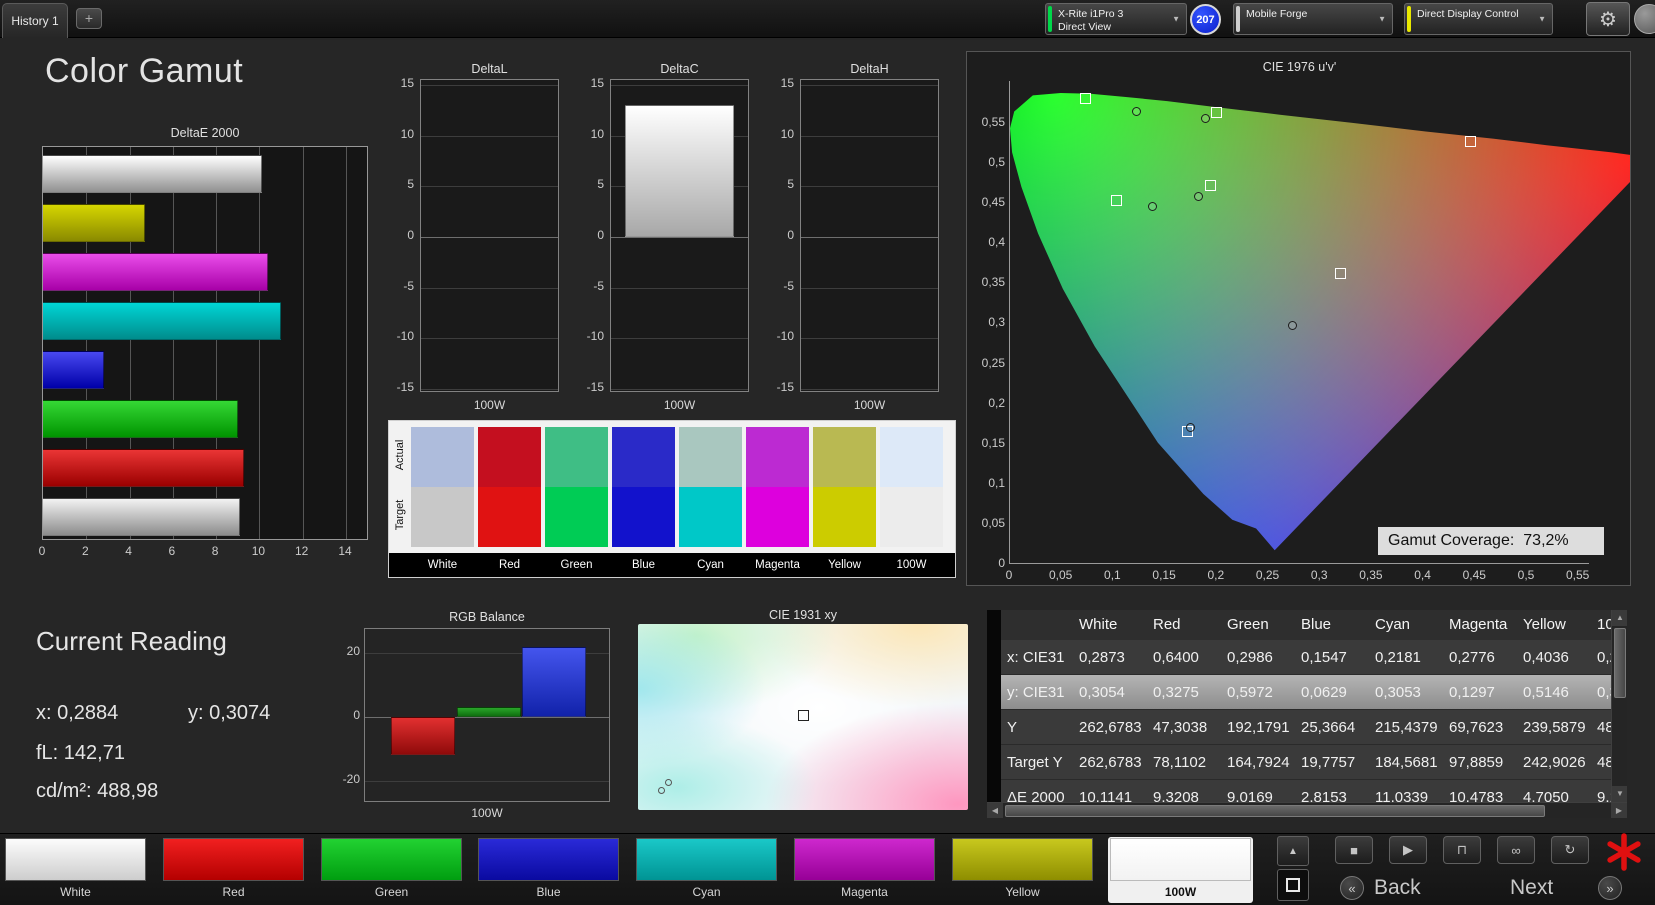 This screenshot has width=1655, height=905. What do you see at coordinates (679, 171) in the screenshot?
I see `delta-bar` at bounding box center [679, 171].